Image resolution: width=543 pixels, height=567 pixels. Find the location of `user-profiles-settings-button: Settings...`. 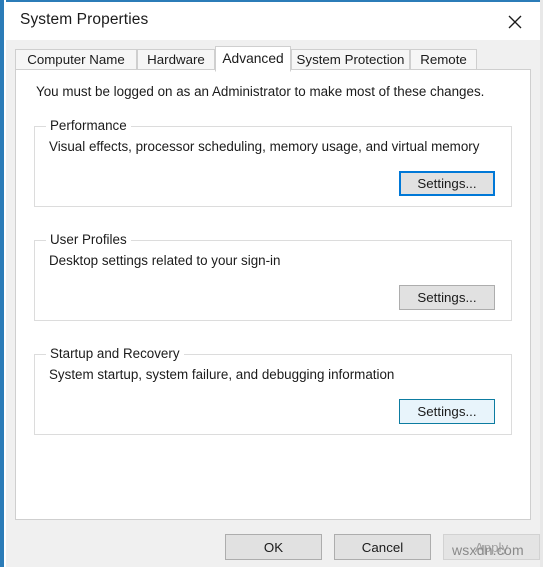

user-profiles-settings-button: Settings... is located at coordinates (447, 297).